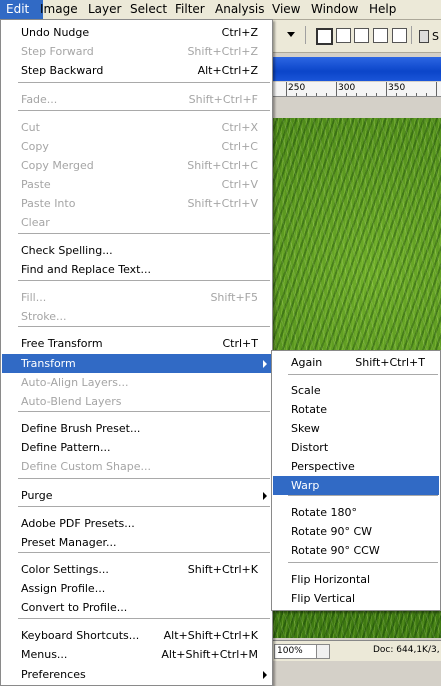  Describe the element at coordinates (234, 297) in the screenshot. I see `menu-item-shortcut: Shift+F5` at that location.